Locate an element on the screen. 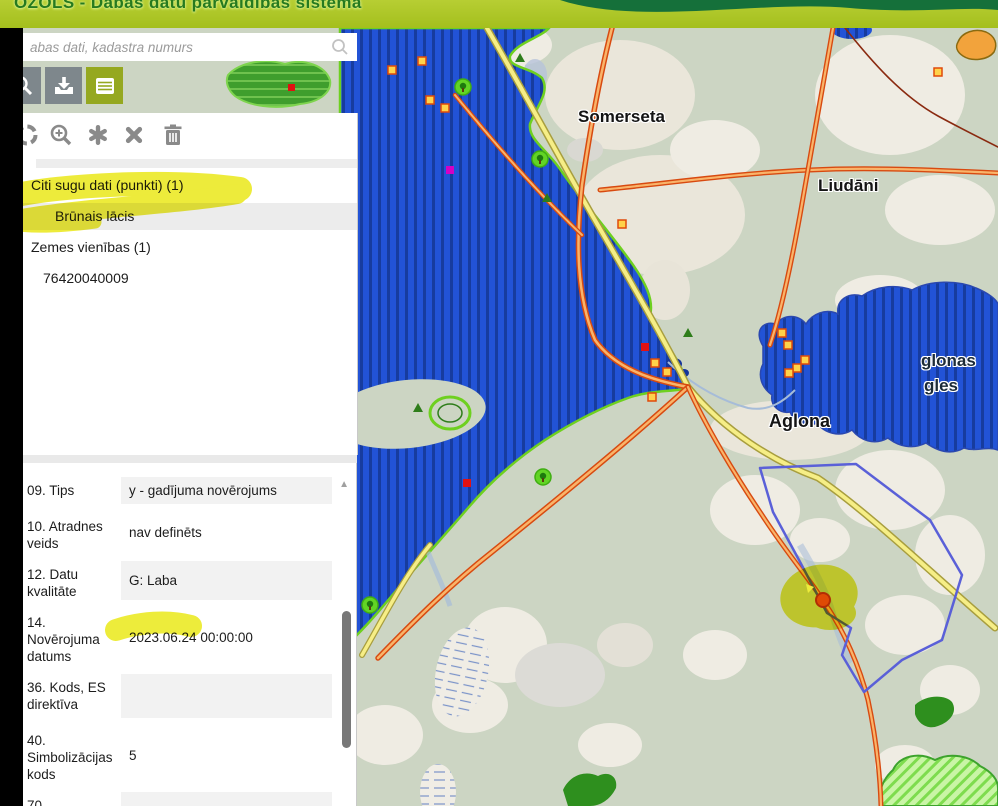 The height and width of the screenshot is (806, 998). close-icon is located at coordinates (134, 135).